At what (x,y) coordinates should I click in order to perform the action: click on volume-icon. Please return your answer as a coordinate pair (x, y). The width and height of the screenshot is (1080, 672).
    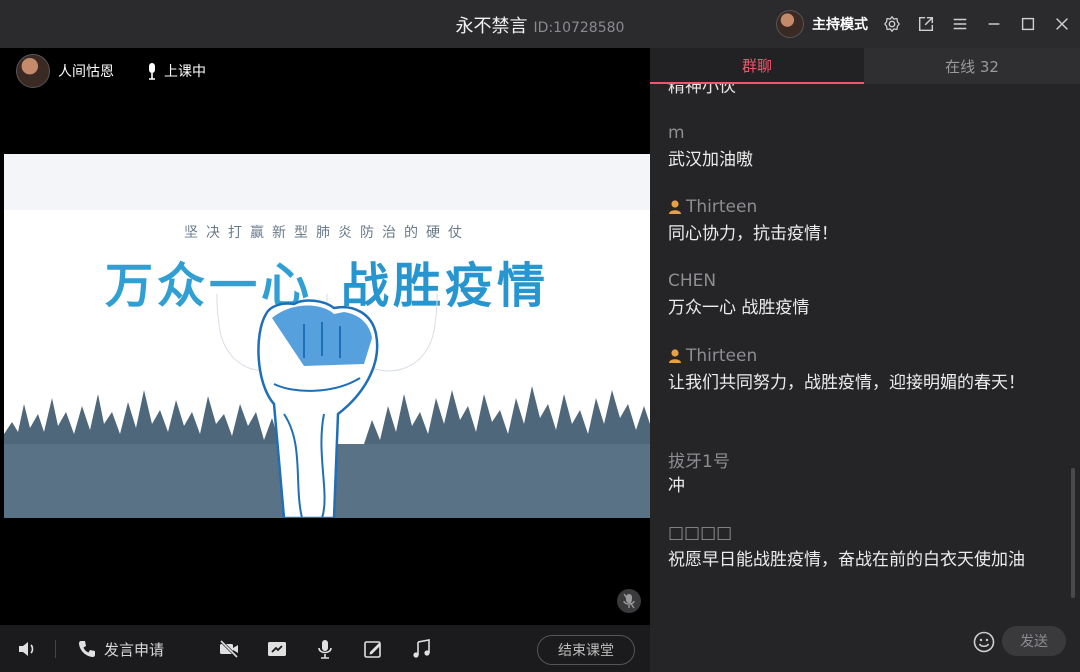
    Looking at the image, I should click on (27, 649).